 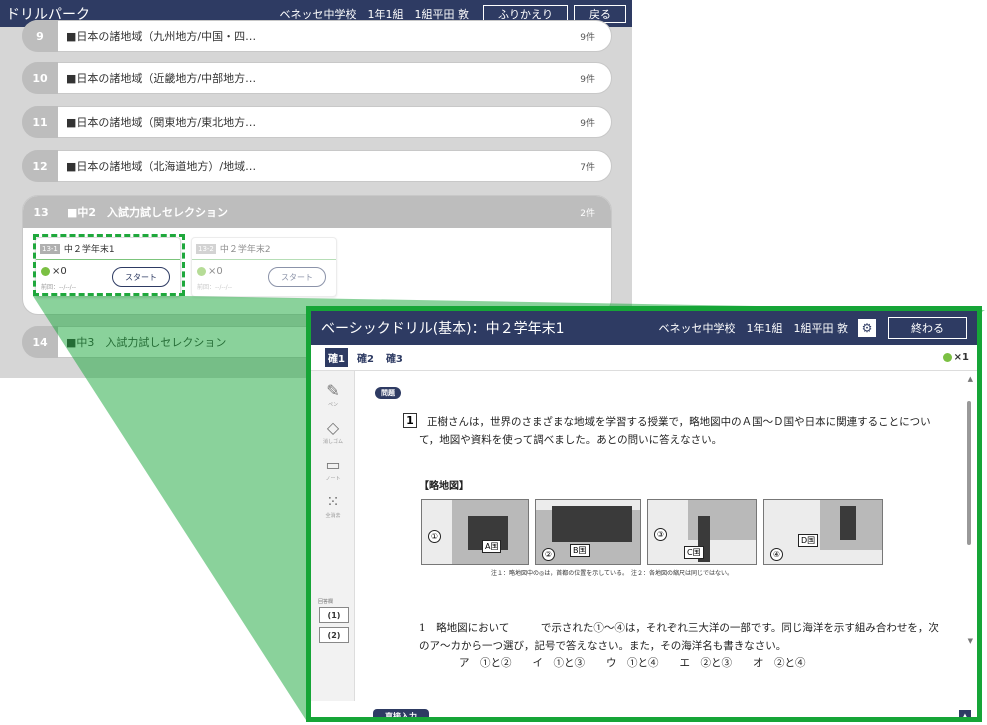 I want to click on country-label: B国, so click(x=580, y=550).